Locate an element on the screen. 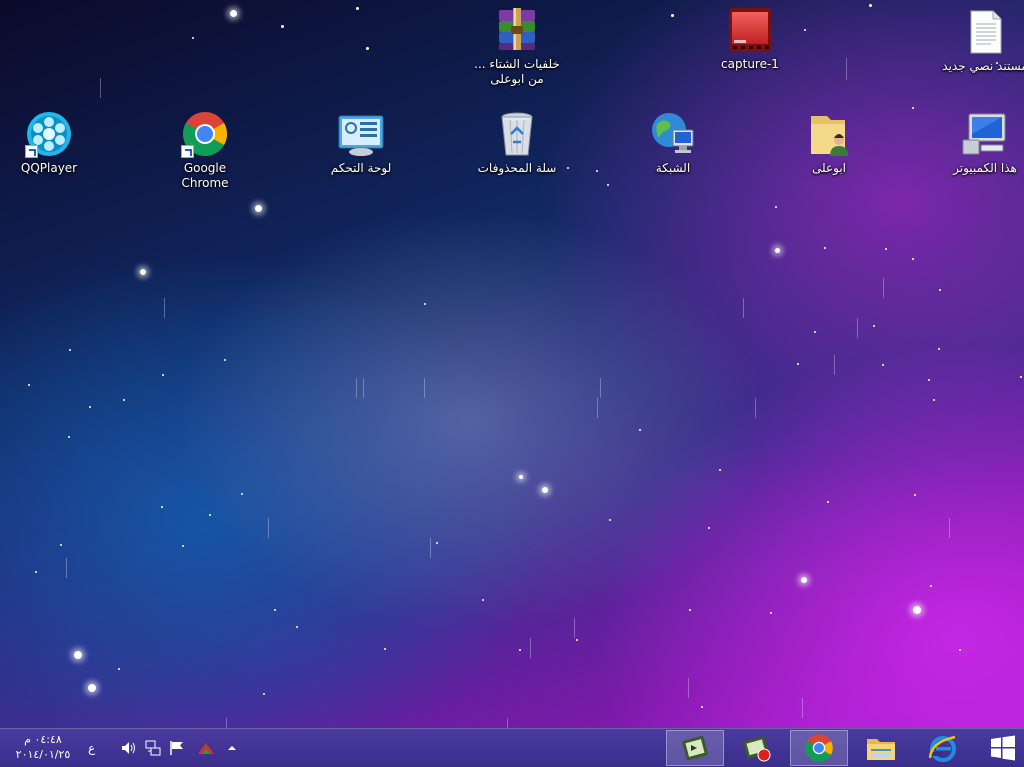 Image resolution: width=1024 pixels, height=767 pixels. internet-explorer-icon is located at coordinates (942, 748).